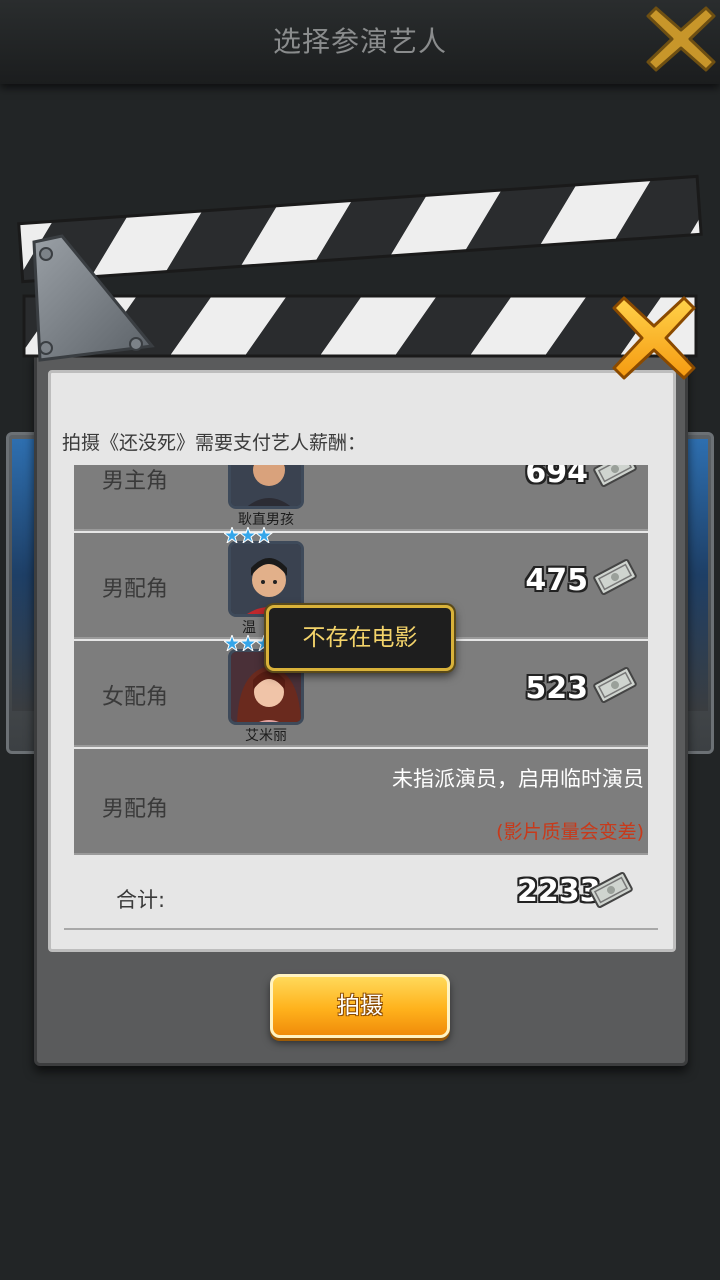 The image size is (720, 1280). Describe the element at coordinates (266, 736) in the screenshot. I see `actor-name: 艾米丽` at that location.